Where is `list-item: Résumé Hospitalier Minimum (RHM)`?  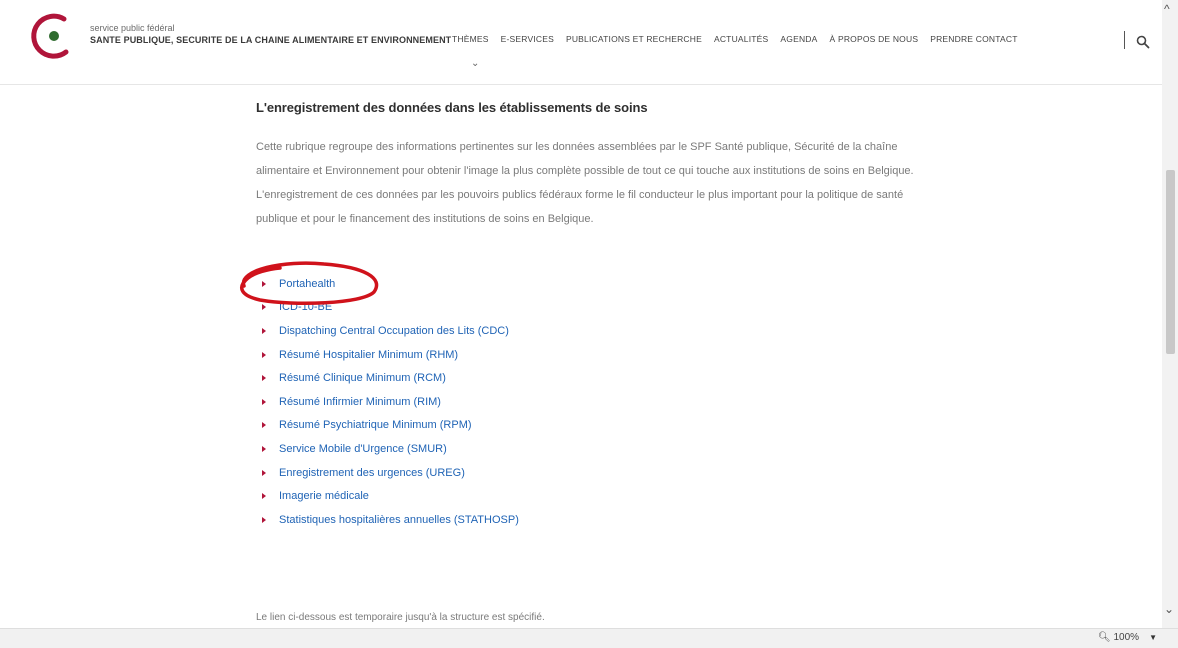 list-item: Résumé Hospitalier Minimum (RHM) is located at coordinates (390, 355).